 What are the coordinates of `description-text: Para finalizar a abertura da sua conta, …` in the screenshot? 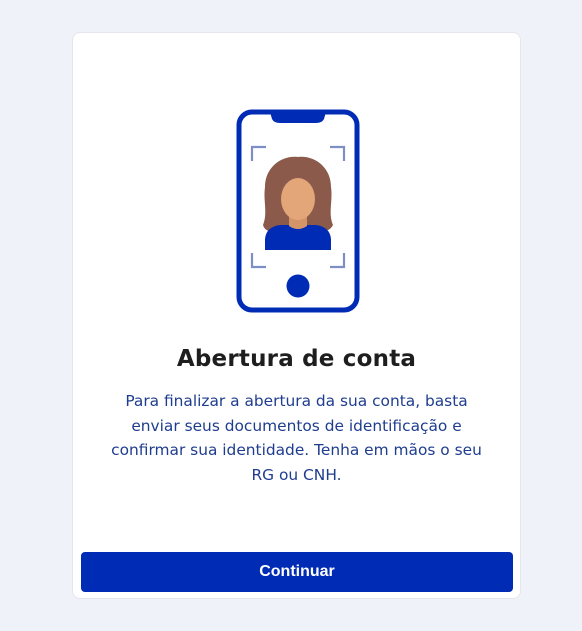 It's located at (296, 438).